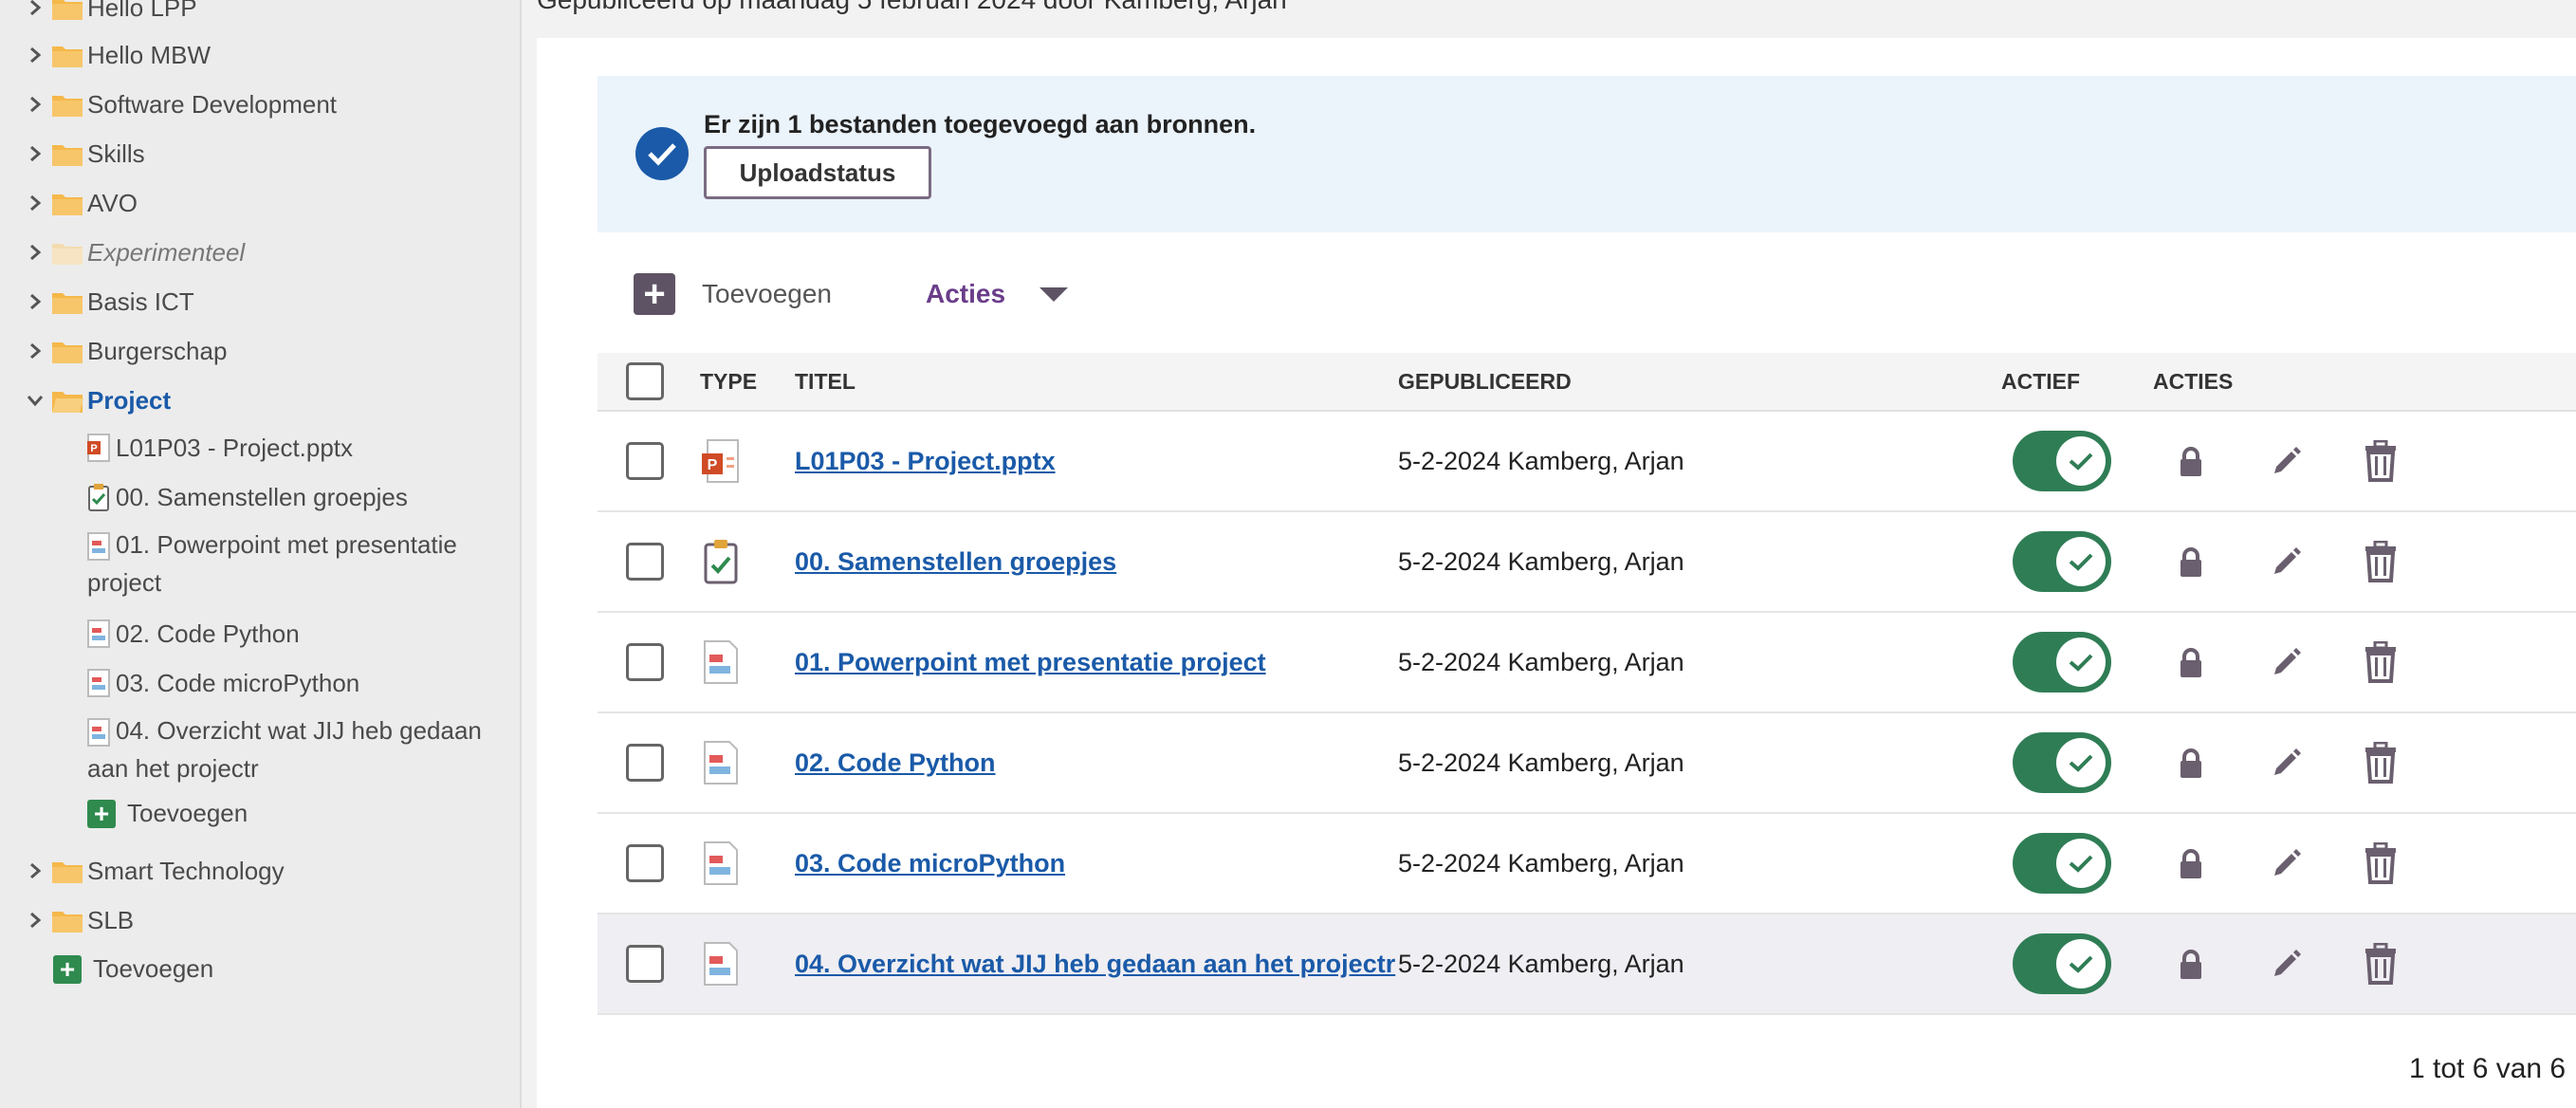 Image resolution: width=2576 pixels, height=1108 pixels. I want to click on tree-item-assignment: 00. Samenstellen groepjes, so click(247, 496).